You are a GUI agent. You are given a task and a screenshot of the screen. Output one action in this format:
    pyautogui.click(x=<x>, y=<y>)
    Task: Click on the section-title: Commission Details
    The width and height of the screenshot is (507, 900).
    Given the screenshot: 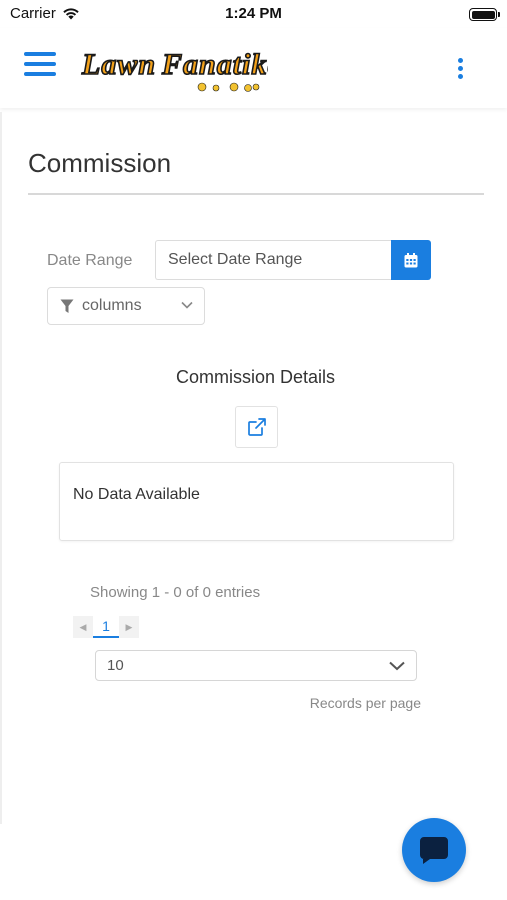 What is the action you would take?
    pyautogui.click(x=255, y=377)
    